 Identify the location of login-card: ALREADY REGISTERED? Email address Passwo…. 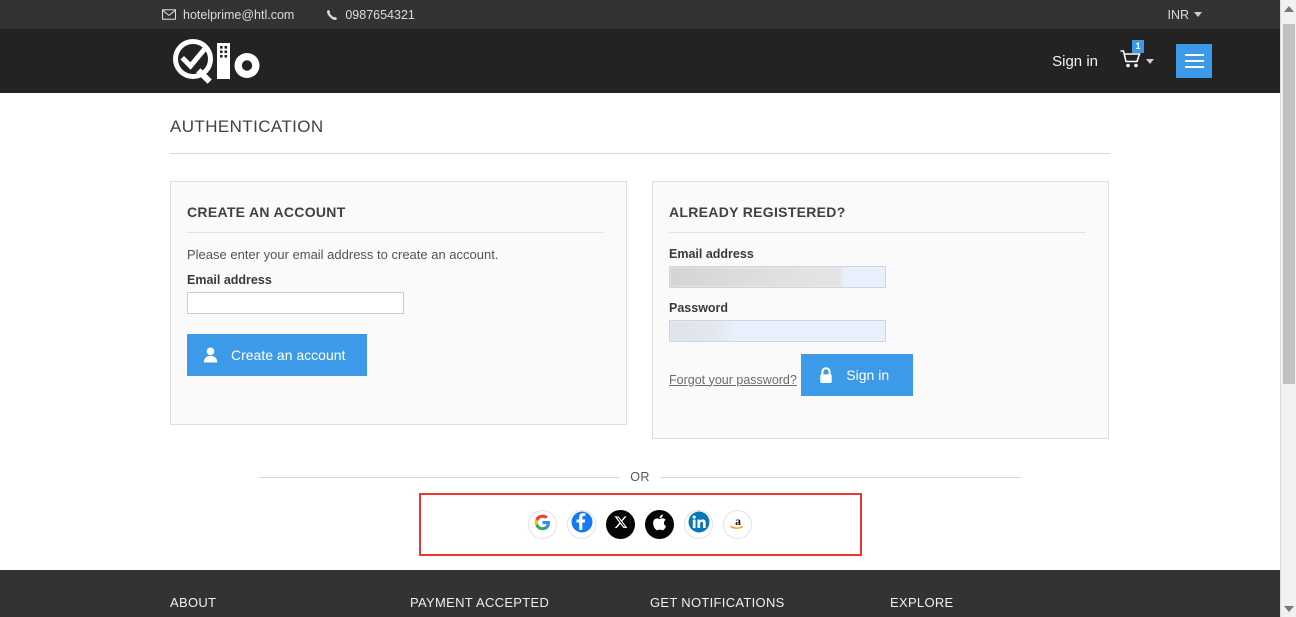
(880, 310).